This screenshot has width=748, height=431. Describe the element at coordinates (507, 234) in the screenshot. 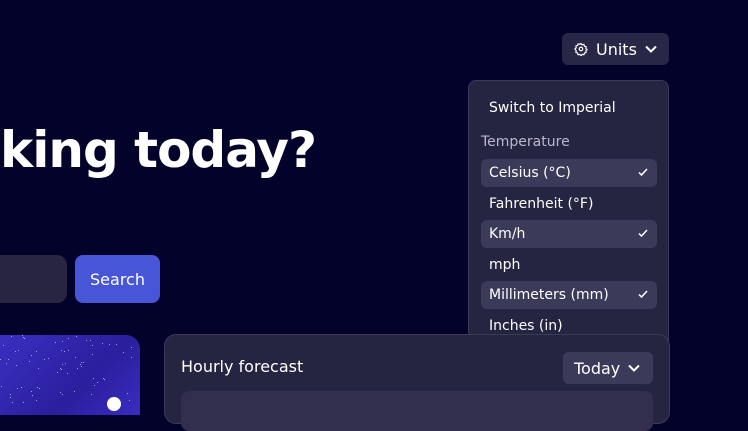

I see `unit-option-label: Km/h` at that location.